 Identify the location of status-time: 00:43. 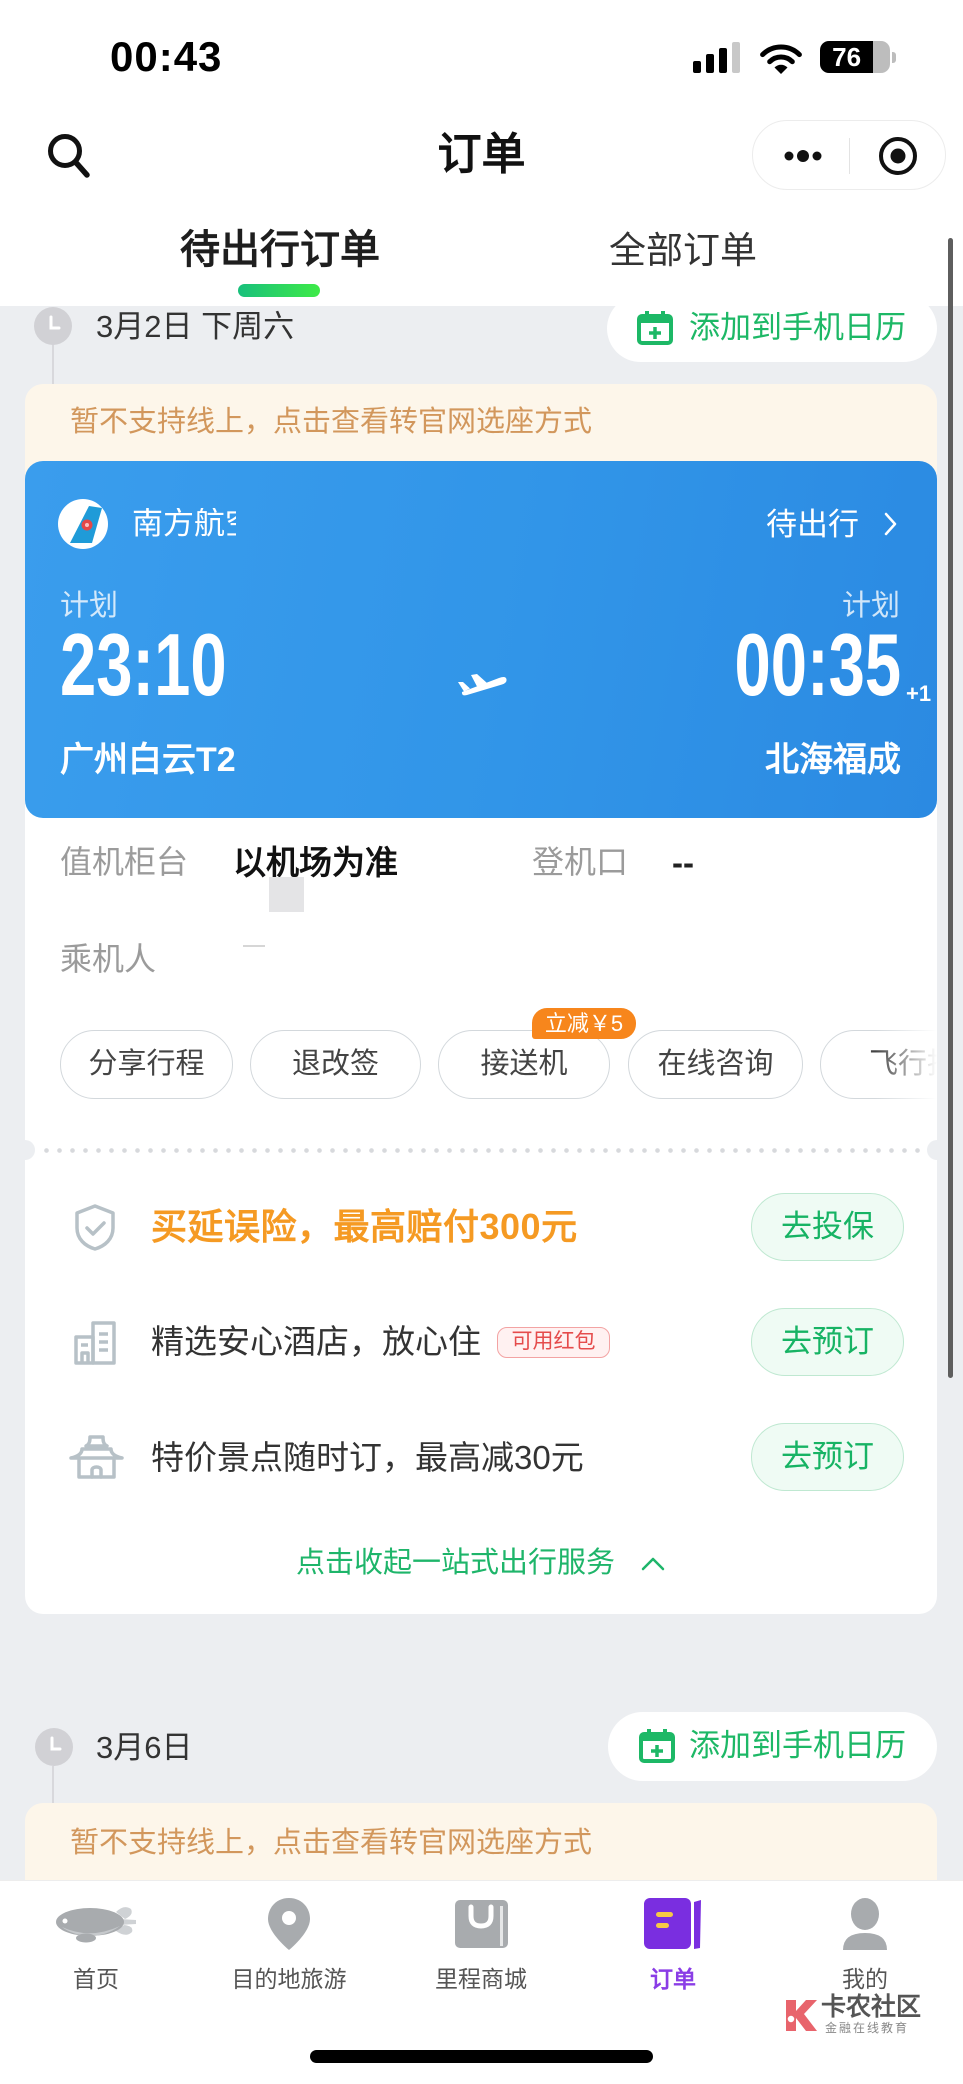
(166, 56).